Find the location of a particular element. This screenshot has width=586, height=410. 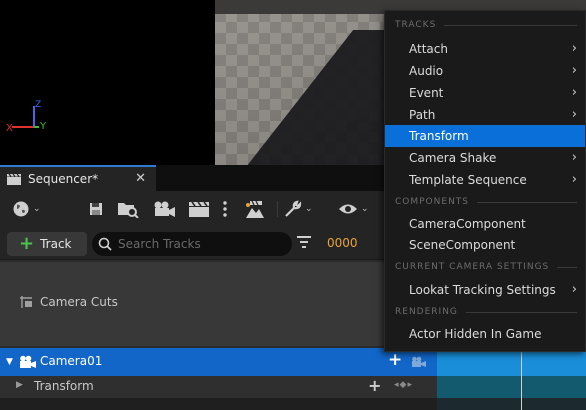

save-button is located at coordinates (96, 209).